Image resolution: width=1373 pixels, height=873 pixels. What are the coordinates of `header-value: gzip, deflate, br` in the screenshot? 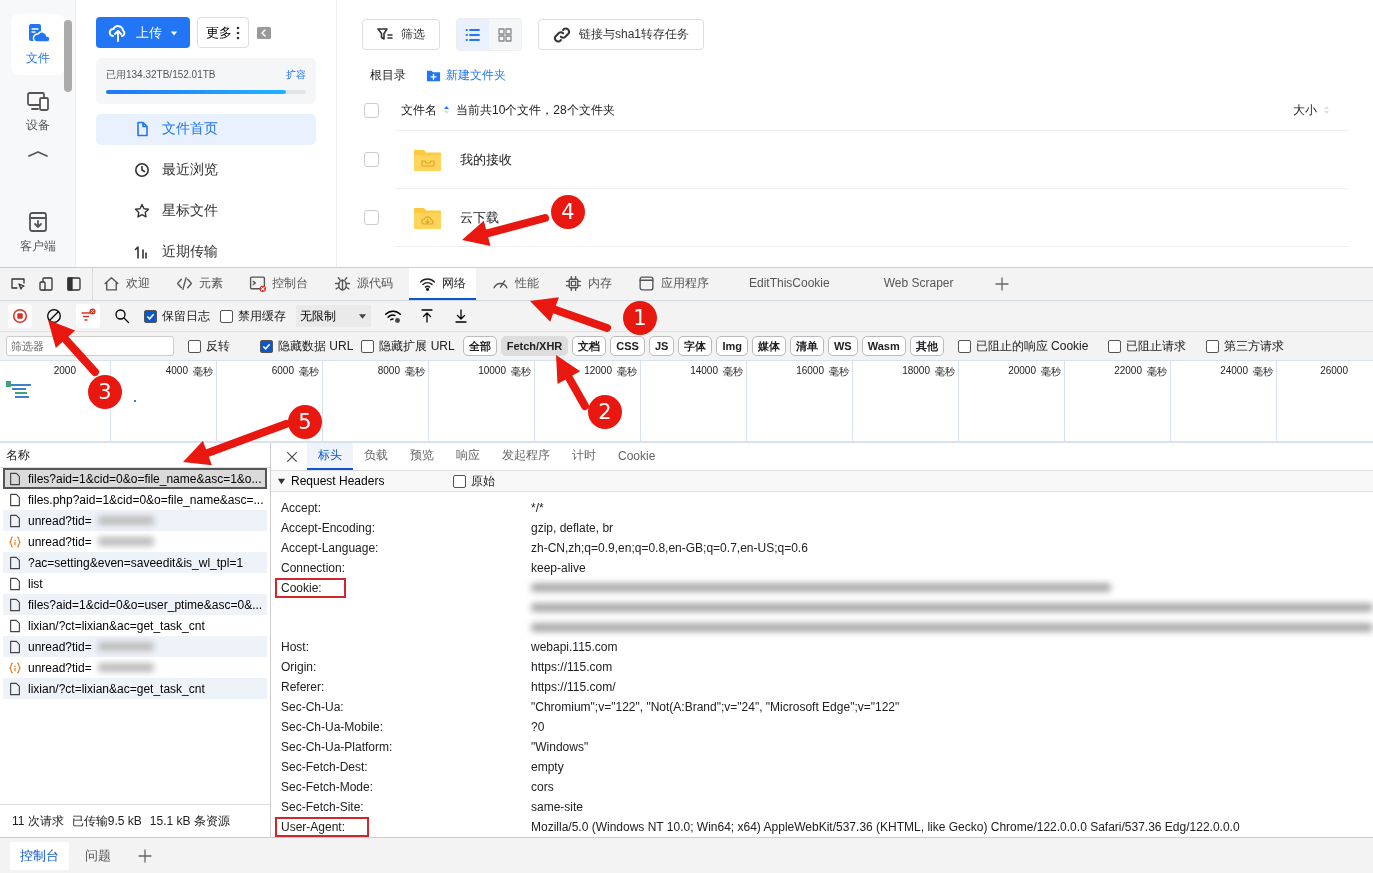 It's located at (573, 528).